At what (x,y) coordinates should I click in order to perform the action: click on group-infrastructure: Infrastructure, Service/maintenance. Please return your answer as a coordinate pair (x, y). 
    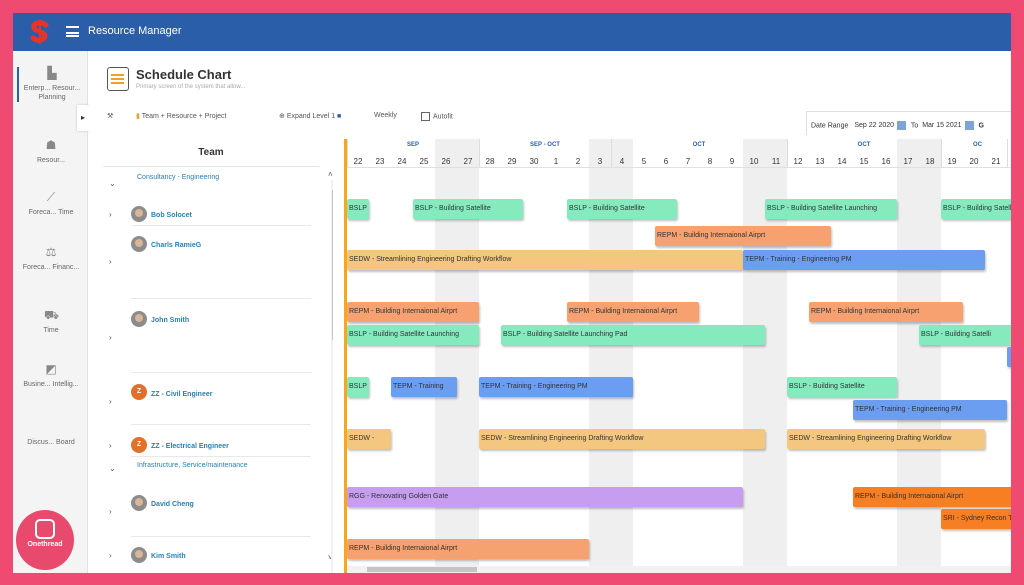
    Looking at the image, I should click on (192, 465).